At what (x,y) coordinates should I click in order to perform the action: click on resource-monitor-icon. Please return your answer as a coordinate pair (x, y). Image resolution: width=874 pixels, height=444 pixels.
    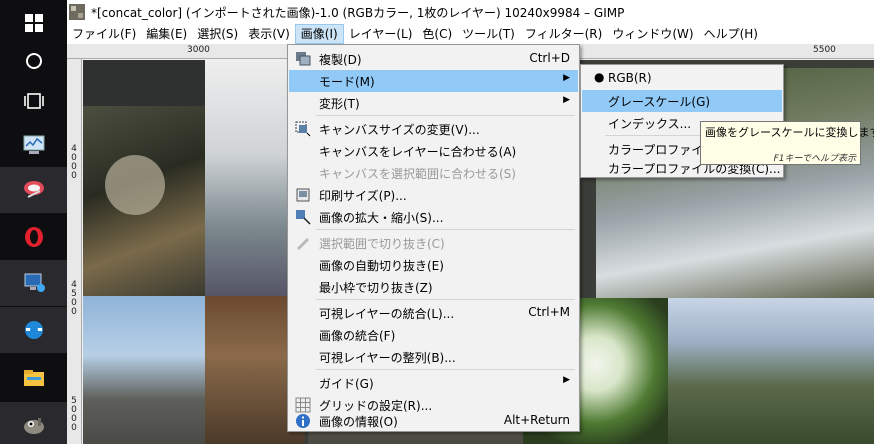
    Looking at the image, I should click on (33, 144).